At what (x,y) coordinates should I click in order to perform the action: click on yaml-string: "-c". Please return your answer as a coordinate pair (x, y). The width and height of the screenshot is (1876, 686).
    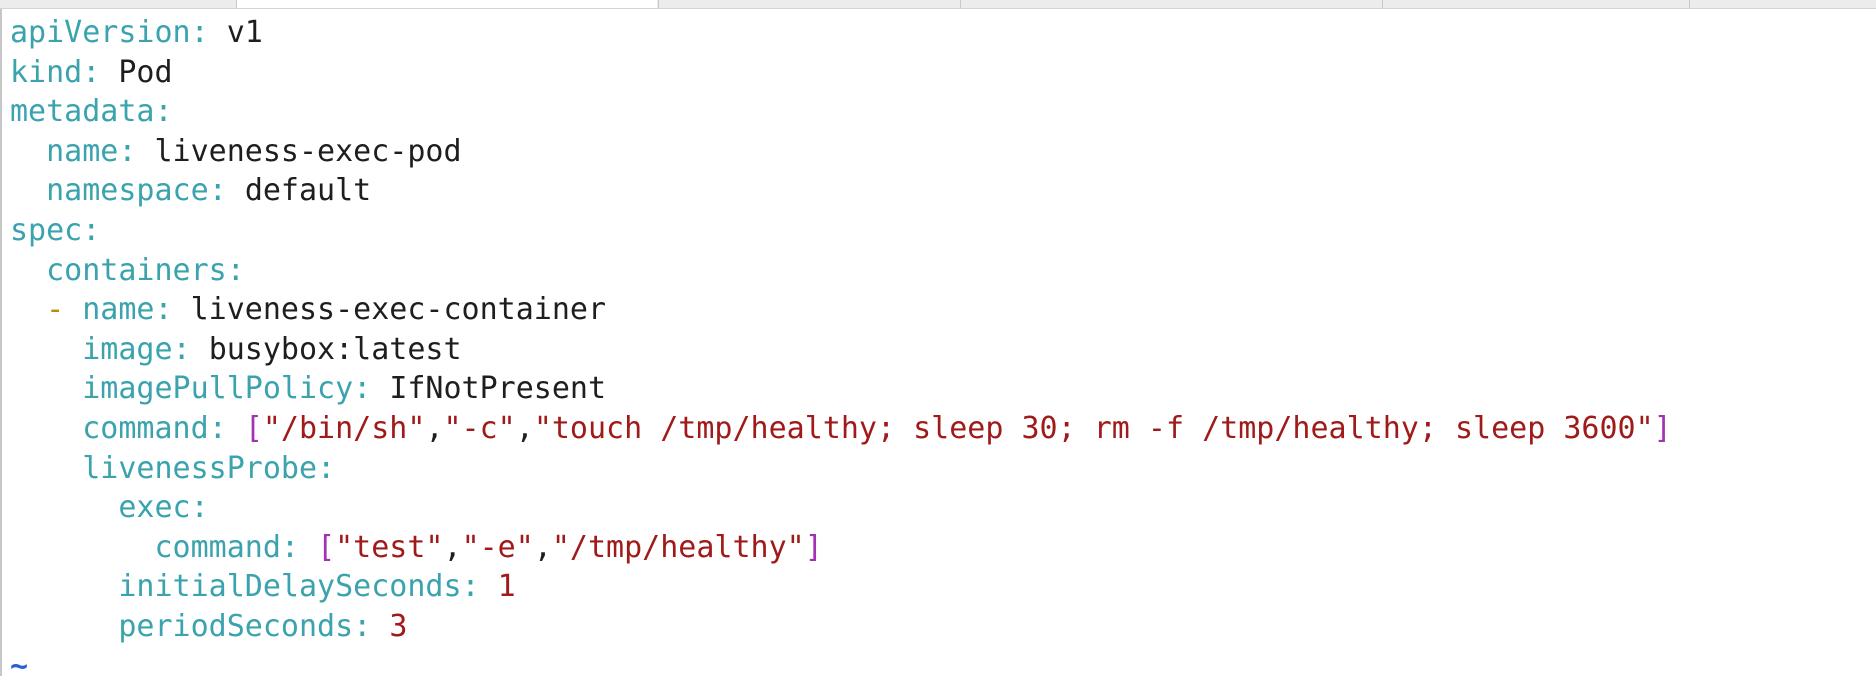
    Looking at the image, I should click on (480, 428).